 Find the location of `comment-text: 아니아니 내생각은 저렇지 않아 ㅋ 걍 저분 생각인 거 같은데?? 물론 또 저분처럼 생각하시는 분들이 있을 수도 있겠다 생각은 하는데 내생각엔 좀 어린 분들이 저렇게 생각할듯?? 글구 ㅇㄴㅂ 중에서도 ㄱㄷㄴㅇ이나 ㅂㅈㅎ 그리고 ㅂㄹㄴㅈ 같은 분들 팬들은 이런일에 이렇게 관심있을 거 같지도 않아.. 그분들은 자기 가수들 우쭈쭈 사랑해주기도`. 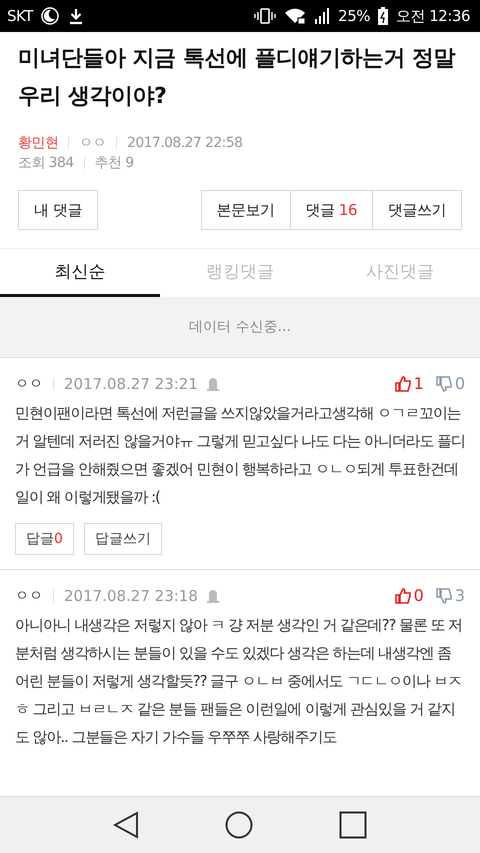

comment-text: 아니아니 내생각은 저렇지 않아 ㅋ 걍 저분 생각인 거 같은데?? 물론 또 저분처럼 생각하시는 분들이 있을 수도 있겠다 생각은 하는데 내생각엔 좀 어린 분들이 저렇게 생각할듯?? 글구 ㅇㄴㅂ 중에서도 ㄱㄷㄴㅇ이나 ㅂㅈㅎ 그리고 ㅂㄹㄴㅈ 같은 분들 팬들은 이런일에 이렇게 관심있을 거 같지도 않아.. 그분들은 자기 가수들 우쭈쭈 사랑해주기도 is located at coordinates (239, 681).